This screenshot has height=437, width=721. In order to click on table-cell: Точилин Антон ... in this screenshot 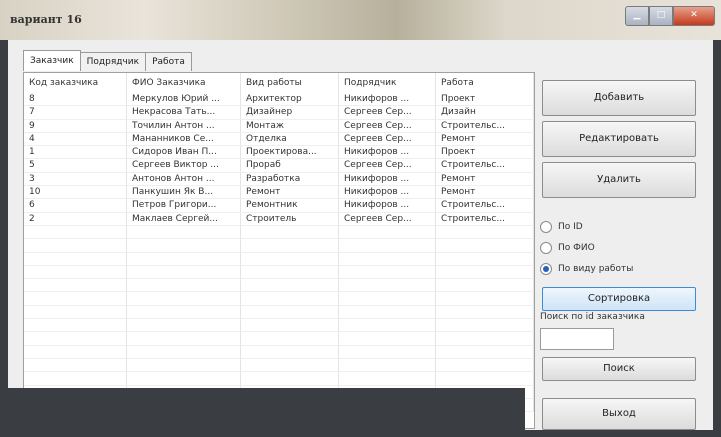, I will do `click(183, 126)`.